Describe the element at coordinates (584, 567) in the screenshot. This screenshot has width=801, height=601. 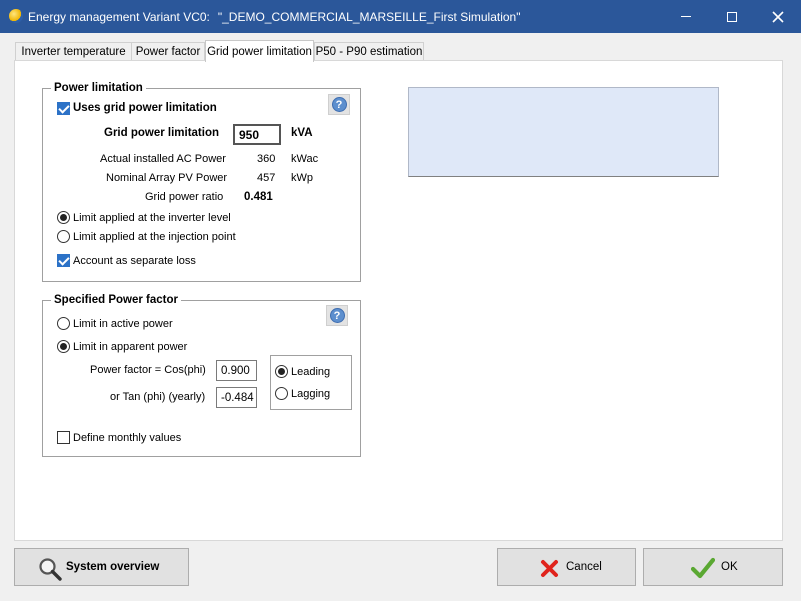
I see `cancel-label: Cancel` at that location.